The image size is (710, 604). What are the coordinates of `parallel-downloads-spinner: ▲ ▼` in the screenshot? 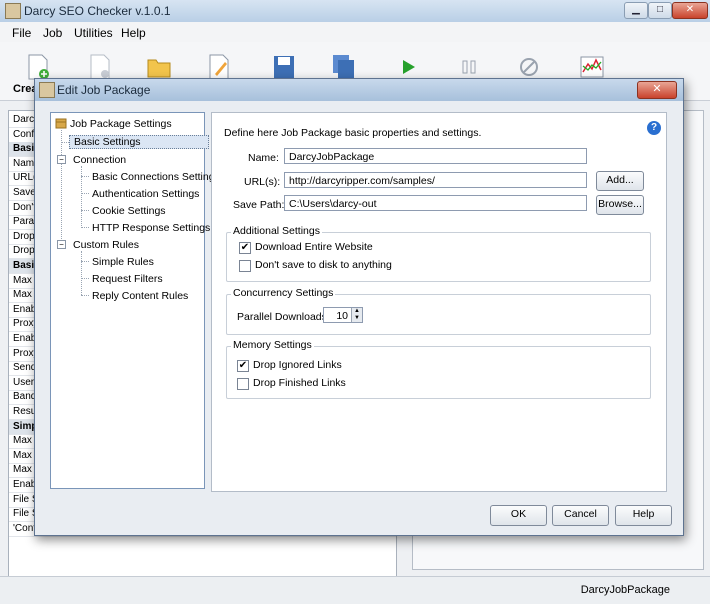 It's located at (356, 315).